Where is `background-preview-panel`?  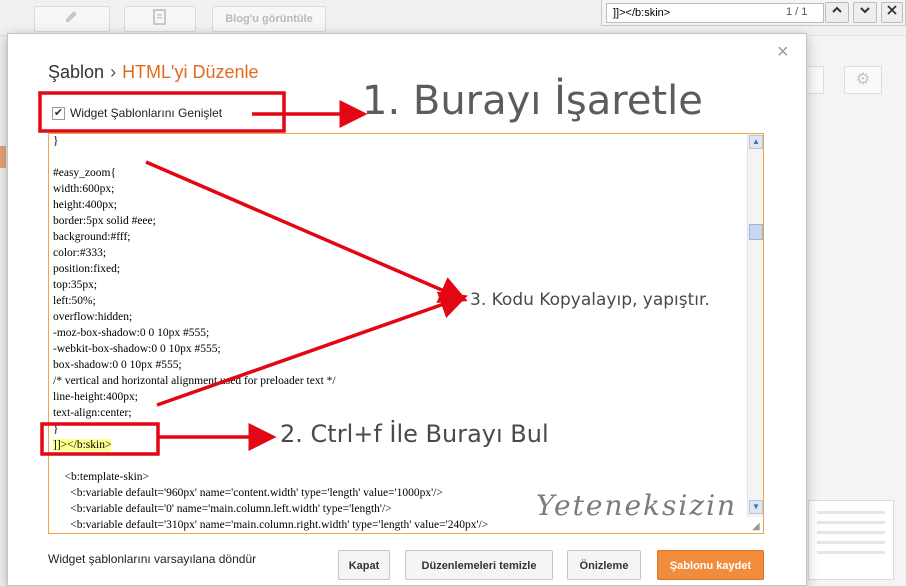 background-preview-panel is located at coordinates (851, 540).